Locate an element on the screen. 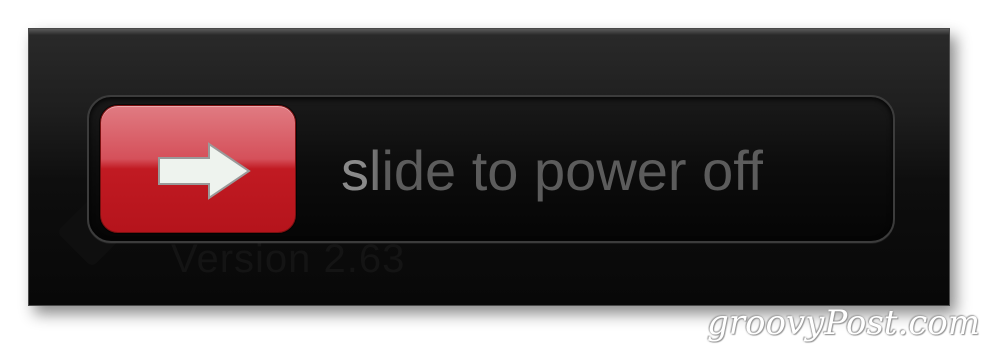 This screenshot has height=357, width=1000. power-off-slider-thumb is located at coordinates (198, 169).